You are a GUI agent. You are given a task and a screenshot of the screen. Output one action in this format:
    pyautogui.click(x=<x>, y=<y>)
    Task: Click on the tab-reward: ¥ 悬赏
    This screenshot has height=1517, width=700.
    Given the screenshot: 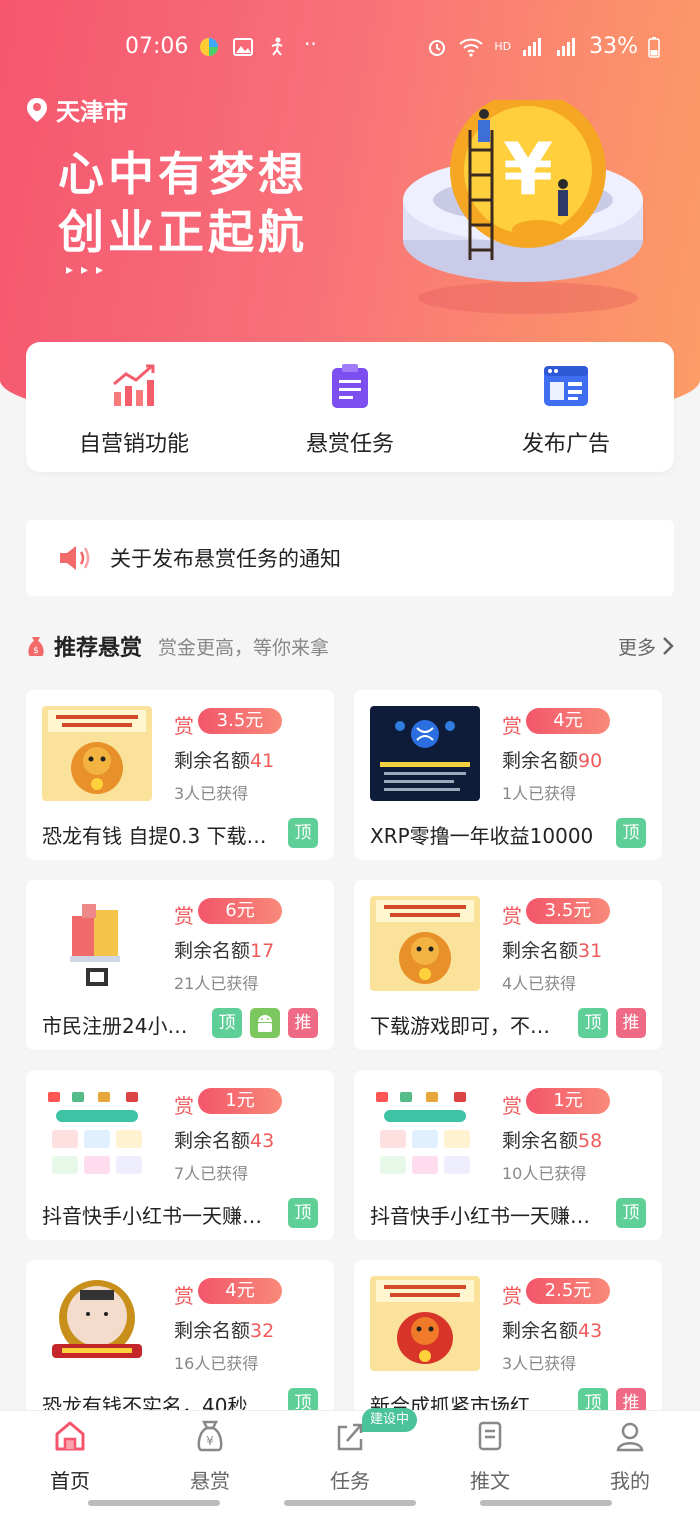 What is the action you would take?
    pyautogui.click(x=210, y=1456)
    